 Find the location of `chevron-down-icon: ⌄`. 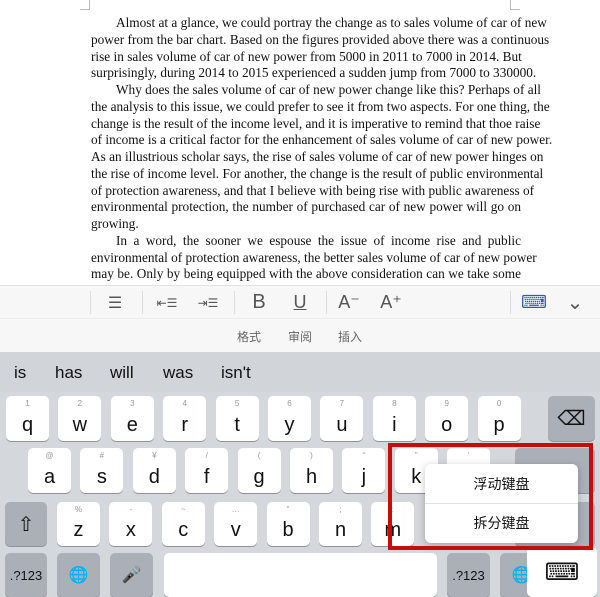

chevron-down-icon: ⌄ is located at coordinates (575, 302).